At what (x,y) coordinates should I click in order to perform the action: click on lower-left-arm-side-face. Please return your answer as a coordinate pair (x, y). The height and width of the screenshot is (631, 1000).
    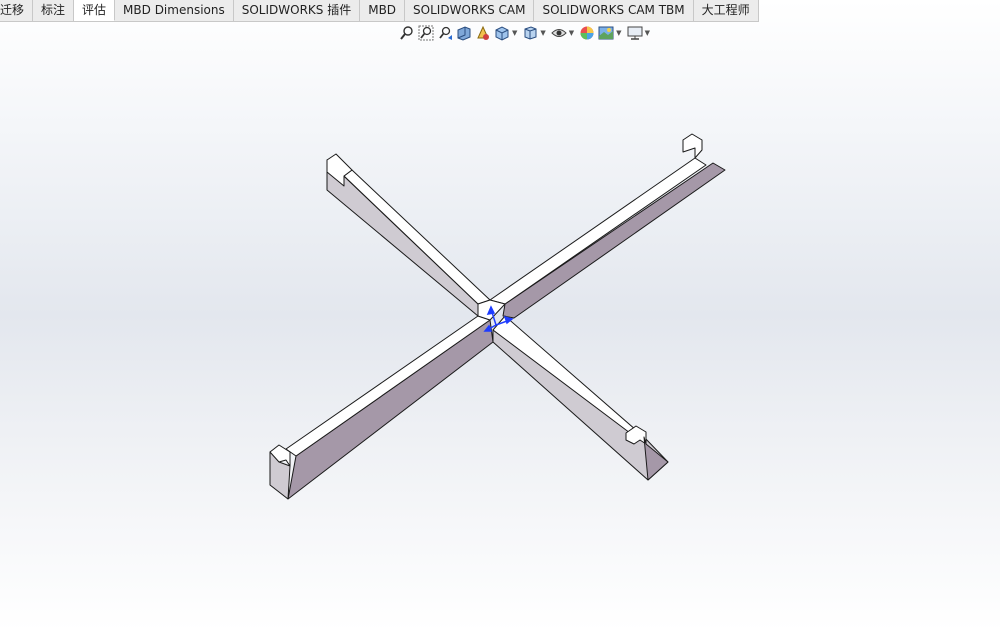
    Looking at the image, I should click on (390, 409).